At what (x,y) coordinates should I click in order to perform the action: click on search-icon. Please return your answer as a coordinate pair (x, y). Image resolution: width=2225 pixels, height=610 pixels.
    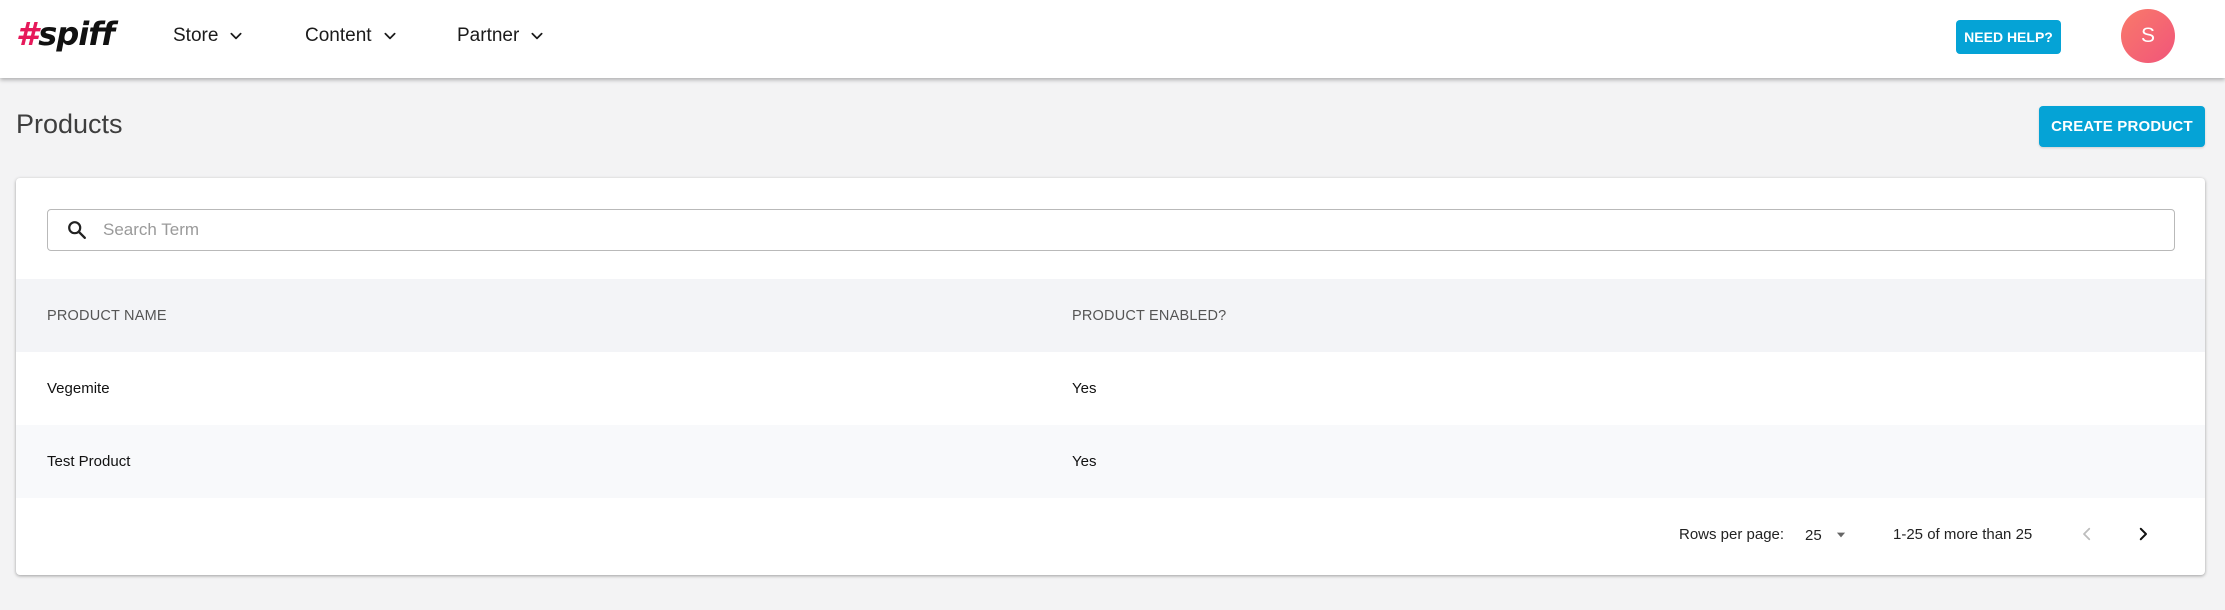
    Looking at the image, I should click on (77, 230).